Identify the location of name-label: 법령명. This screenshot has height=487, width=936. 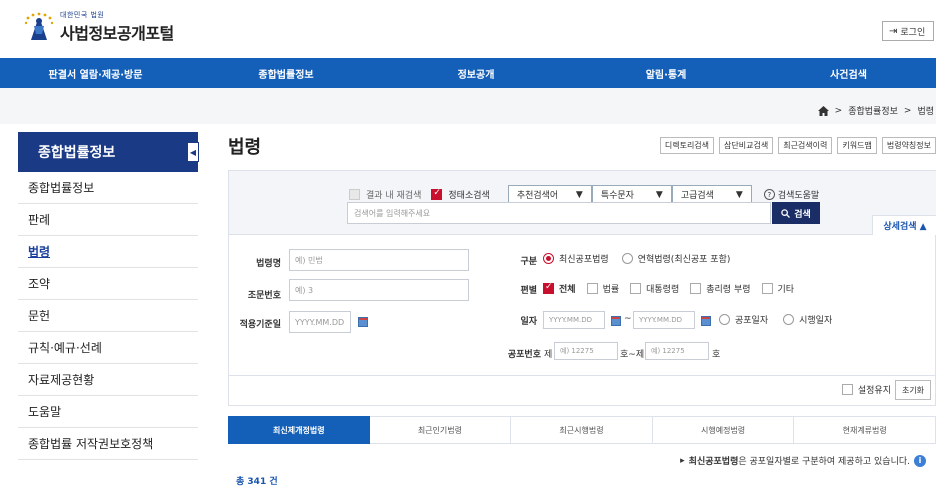
(268, 264).